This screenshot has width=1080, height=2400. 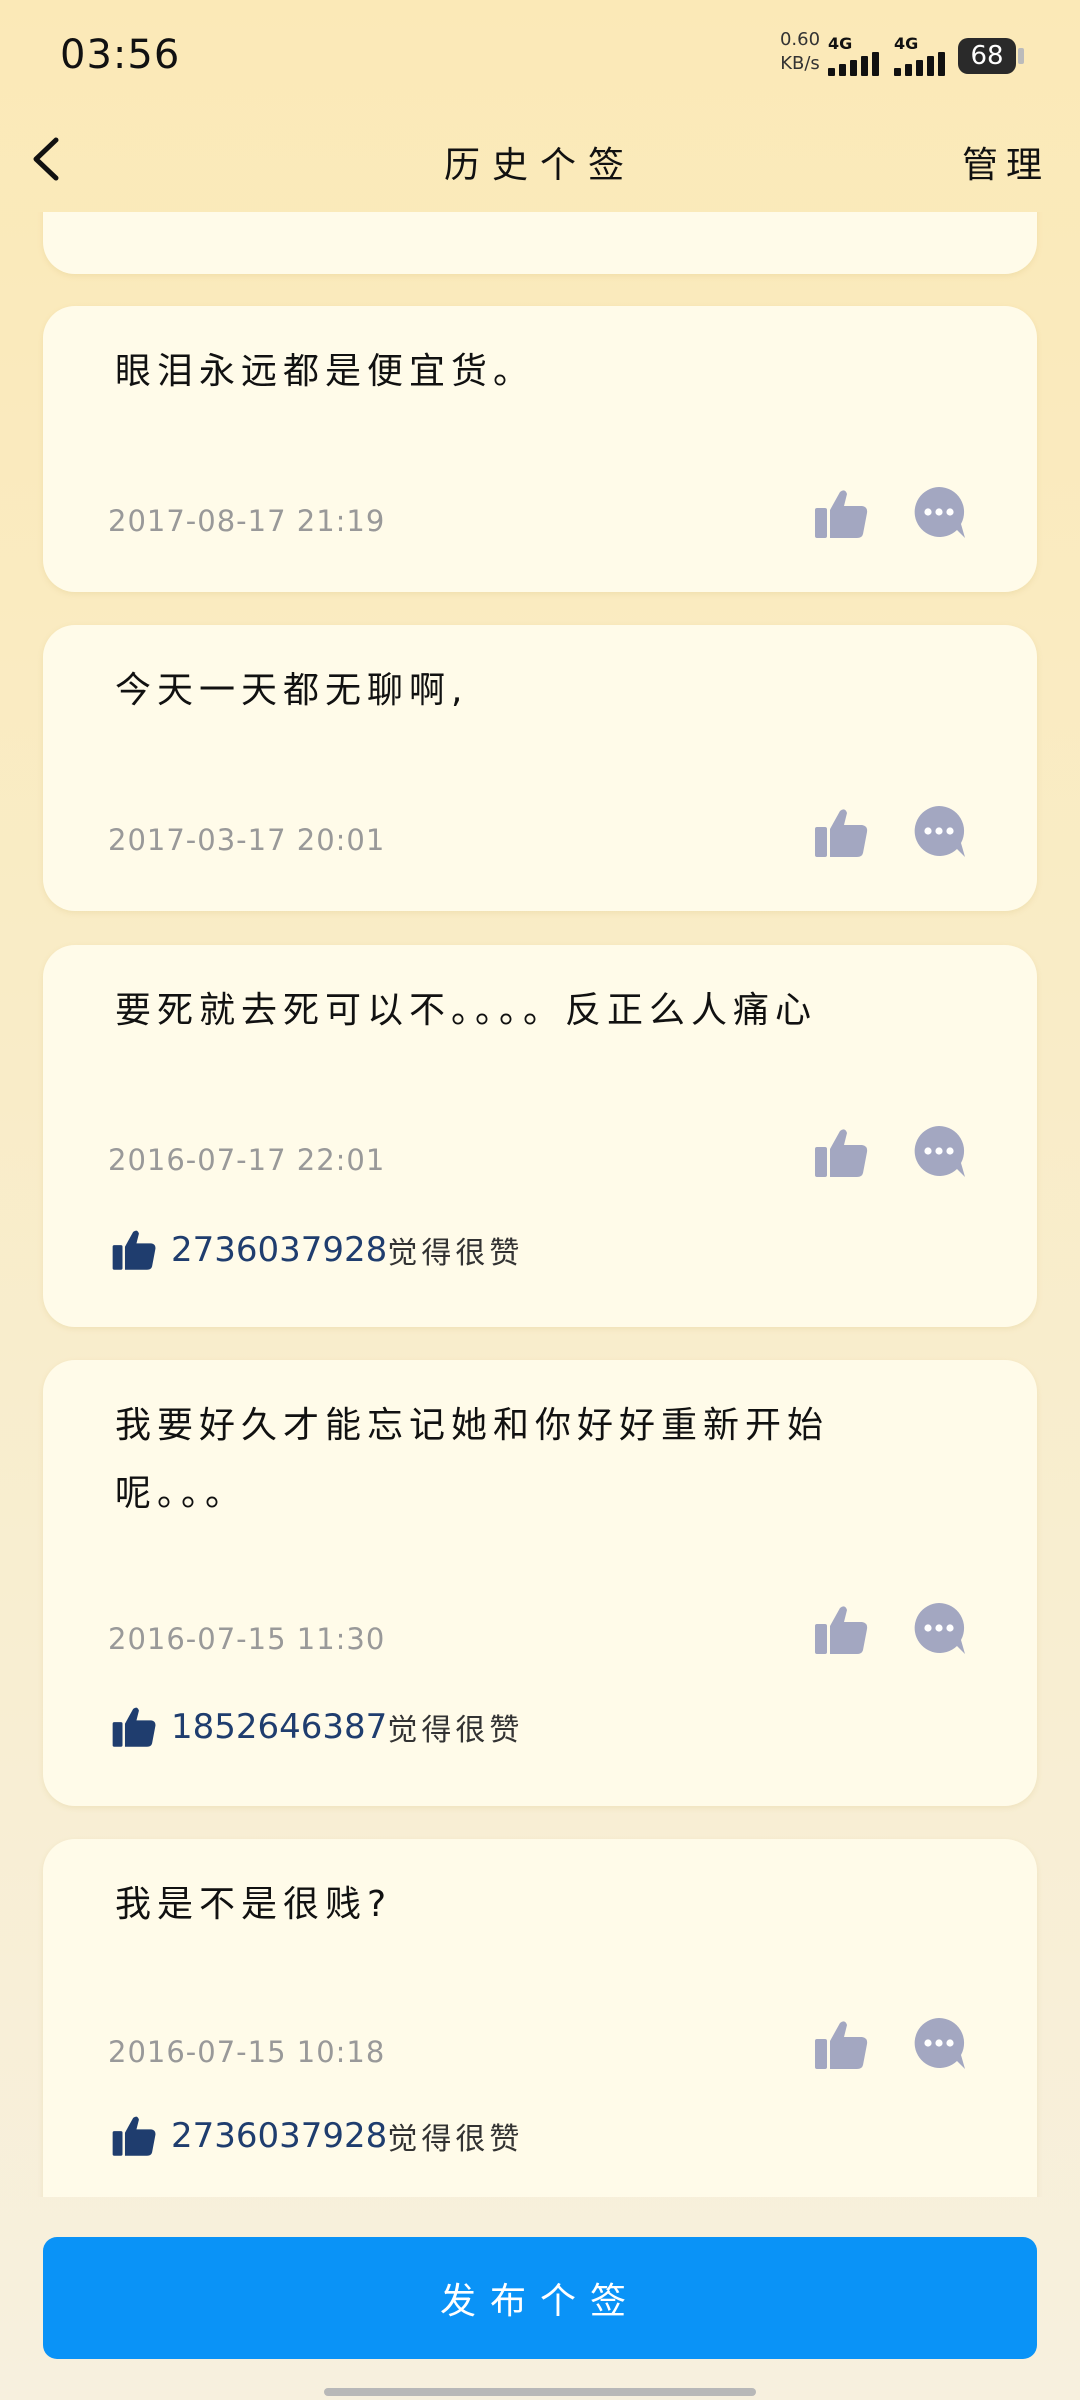 I want to click on page-title: 历史个签, so click(x=539, y=165).